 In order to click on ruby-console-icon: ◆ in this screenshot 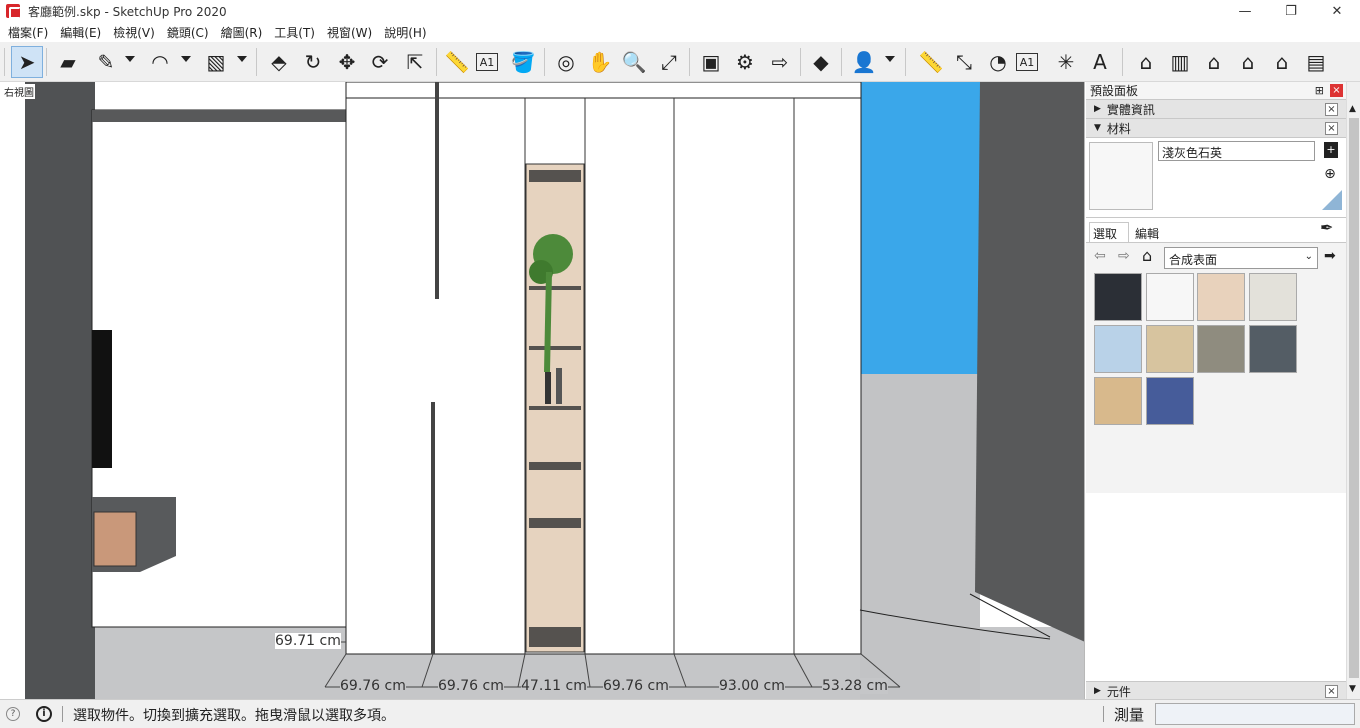, I will do `click(821, 62)`.